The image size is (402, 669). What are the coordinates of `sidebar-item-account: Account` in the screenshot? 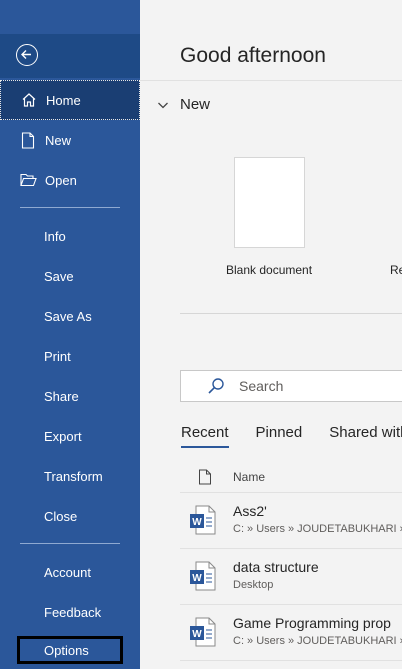 It's located at (70, 572).